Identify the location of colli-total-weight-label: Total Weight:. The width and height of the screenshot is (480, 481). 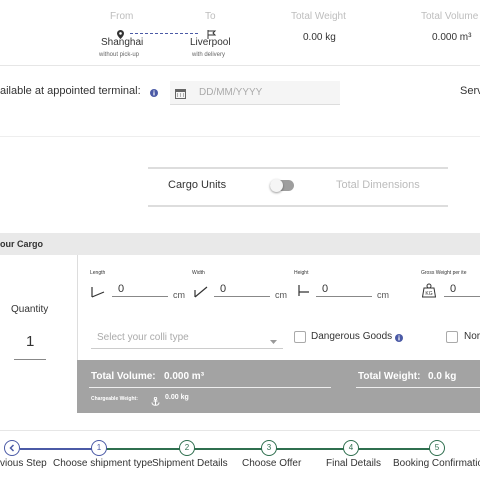
(389, 376).